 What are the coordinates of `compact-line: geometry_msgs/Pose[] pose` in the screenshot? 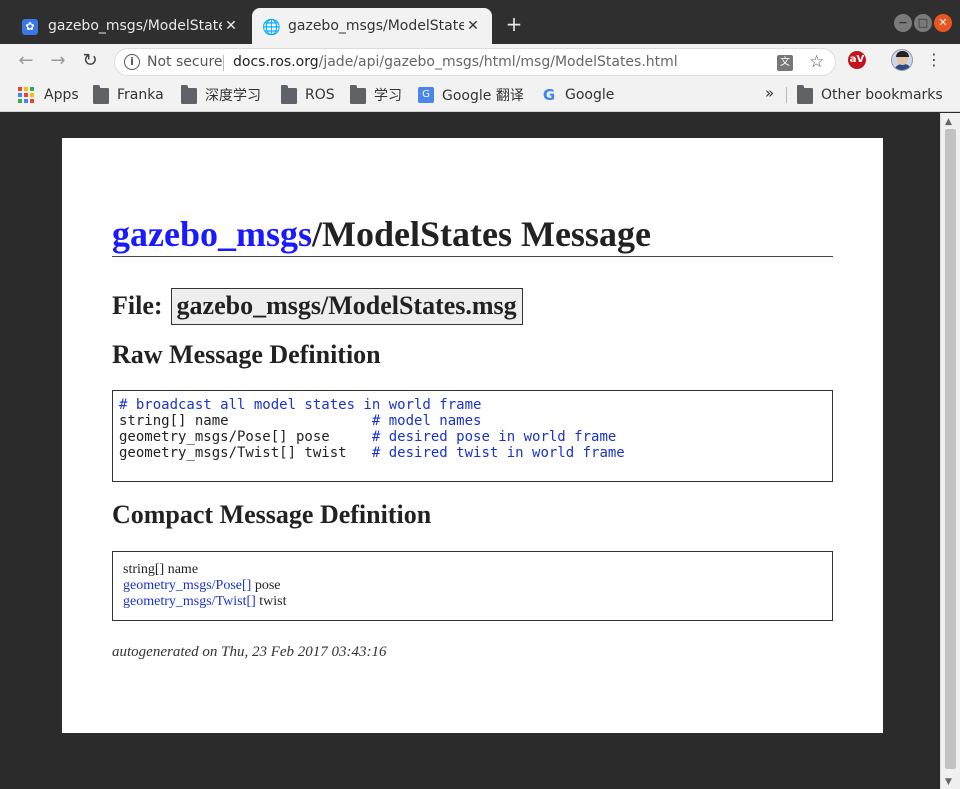 It's located at (472, 586).